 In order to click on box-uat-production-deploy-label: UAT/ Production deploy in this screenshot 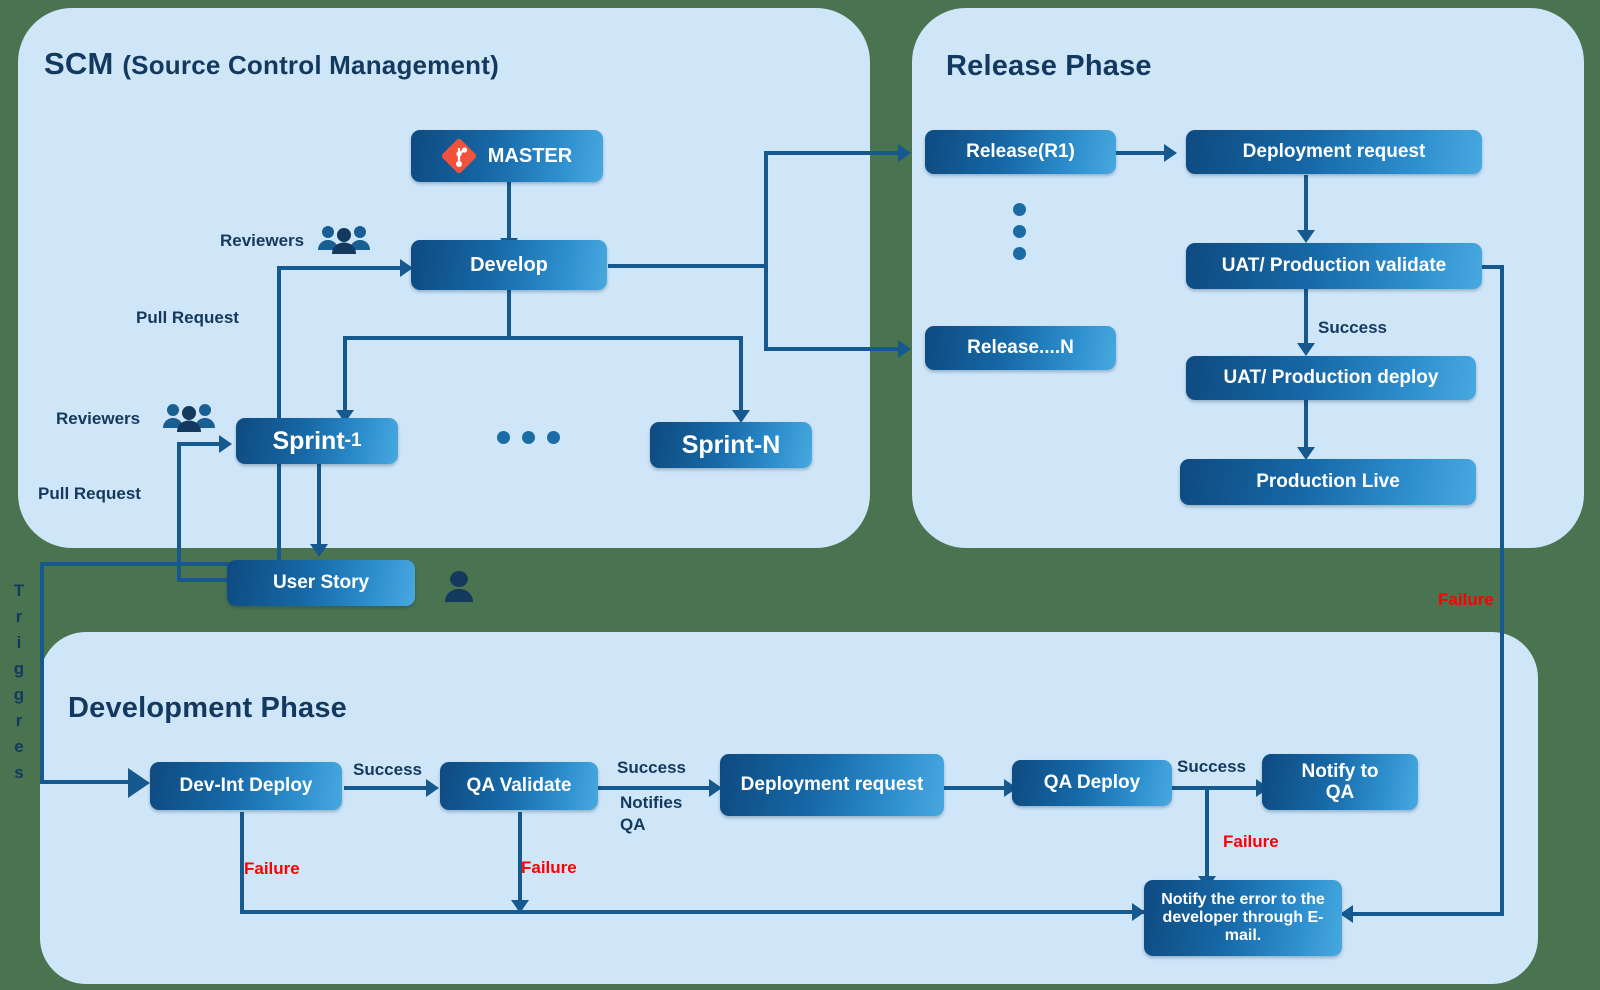, I will do `click(1331, 378)`.